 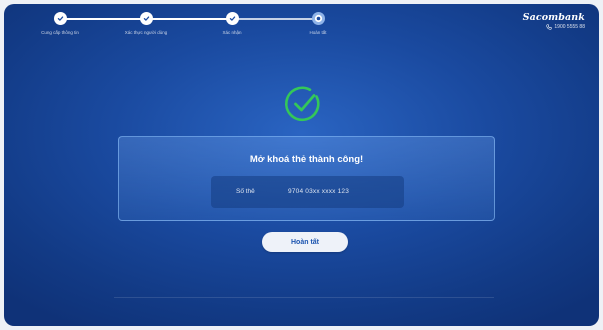 I want to click on done-button: Hoàn tất, so click(x=305, y=242).